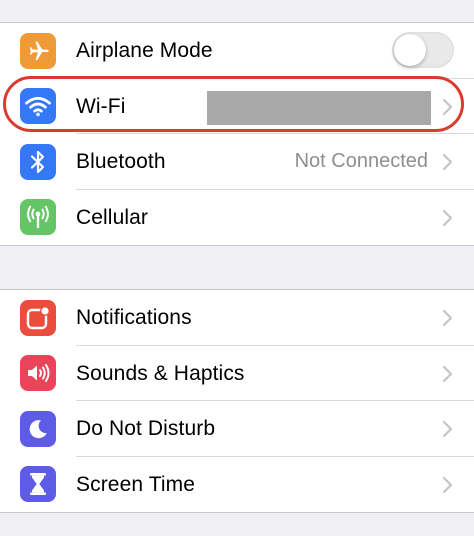 The image size is (474, 536). I want to click on airplane-mode-label: Airplane Mode, so click(144, 50).